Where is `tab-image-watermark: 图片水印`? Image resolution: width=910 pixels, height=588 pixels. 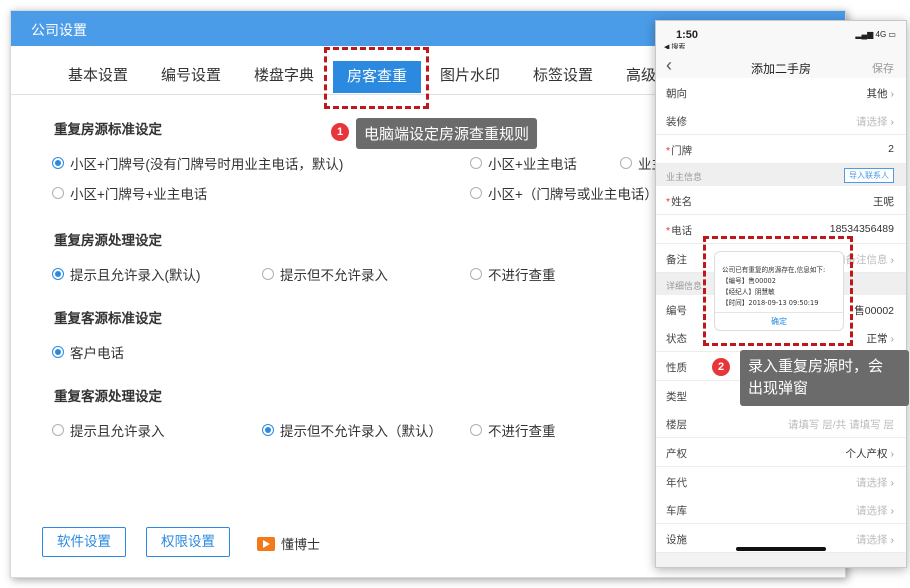 tab-image-watermark: 图片水印 is located at coordinates (470, 76).